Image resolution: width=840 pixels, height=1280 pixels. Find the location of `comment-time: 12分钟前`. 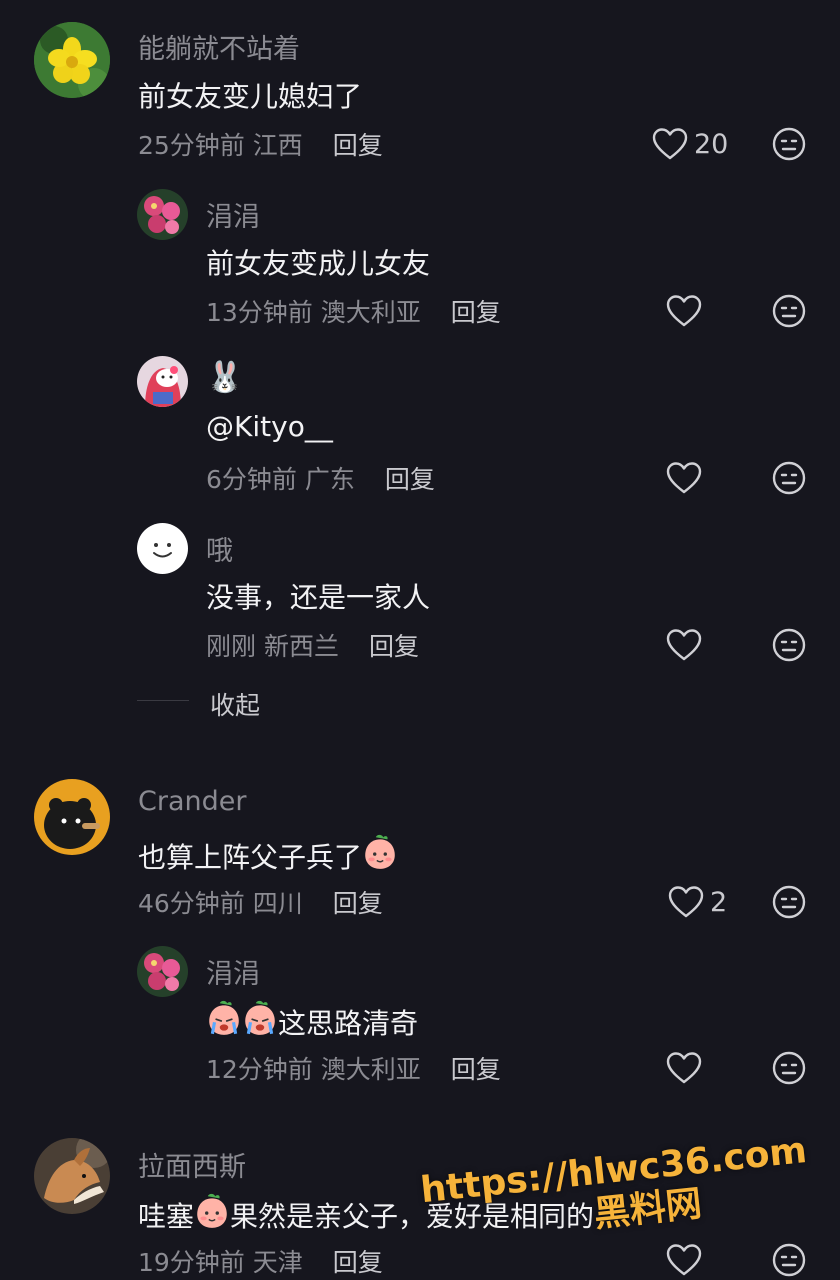

comment-time: 12分钟前 is located at coordinates (259, 1069).